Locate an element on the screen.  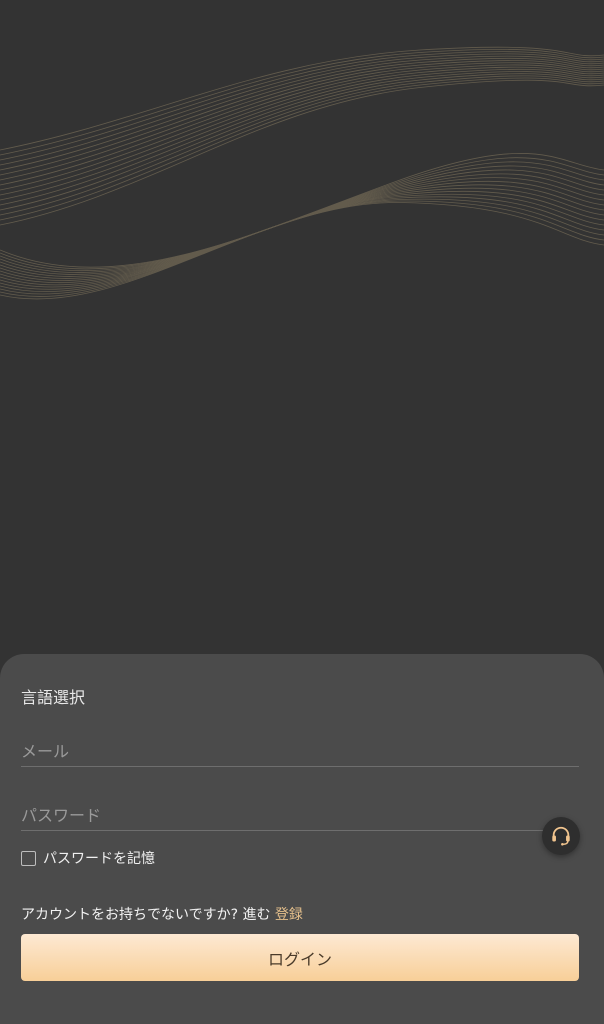
support-button is located at coordinates (561, 836).